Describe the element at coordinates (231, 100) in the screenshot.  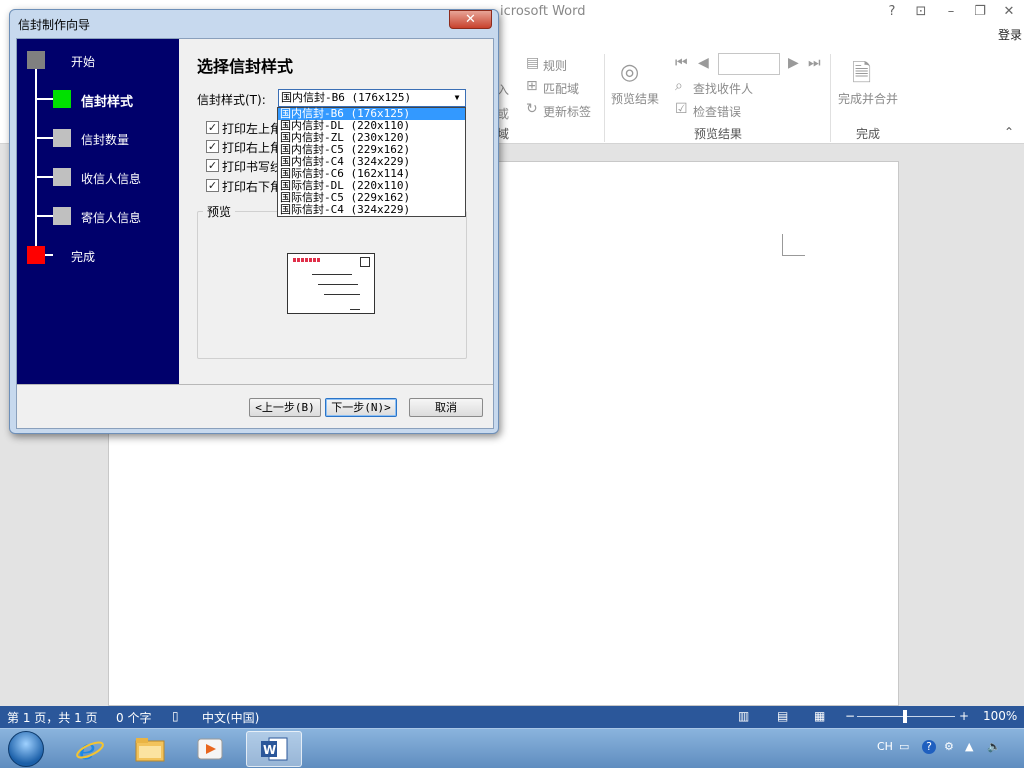
I see `envelope-style-label: 信封样式(T):` at that location.